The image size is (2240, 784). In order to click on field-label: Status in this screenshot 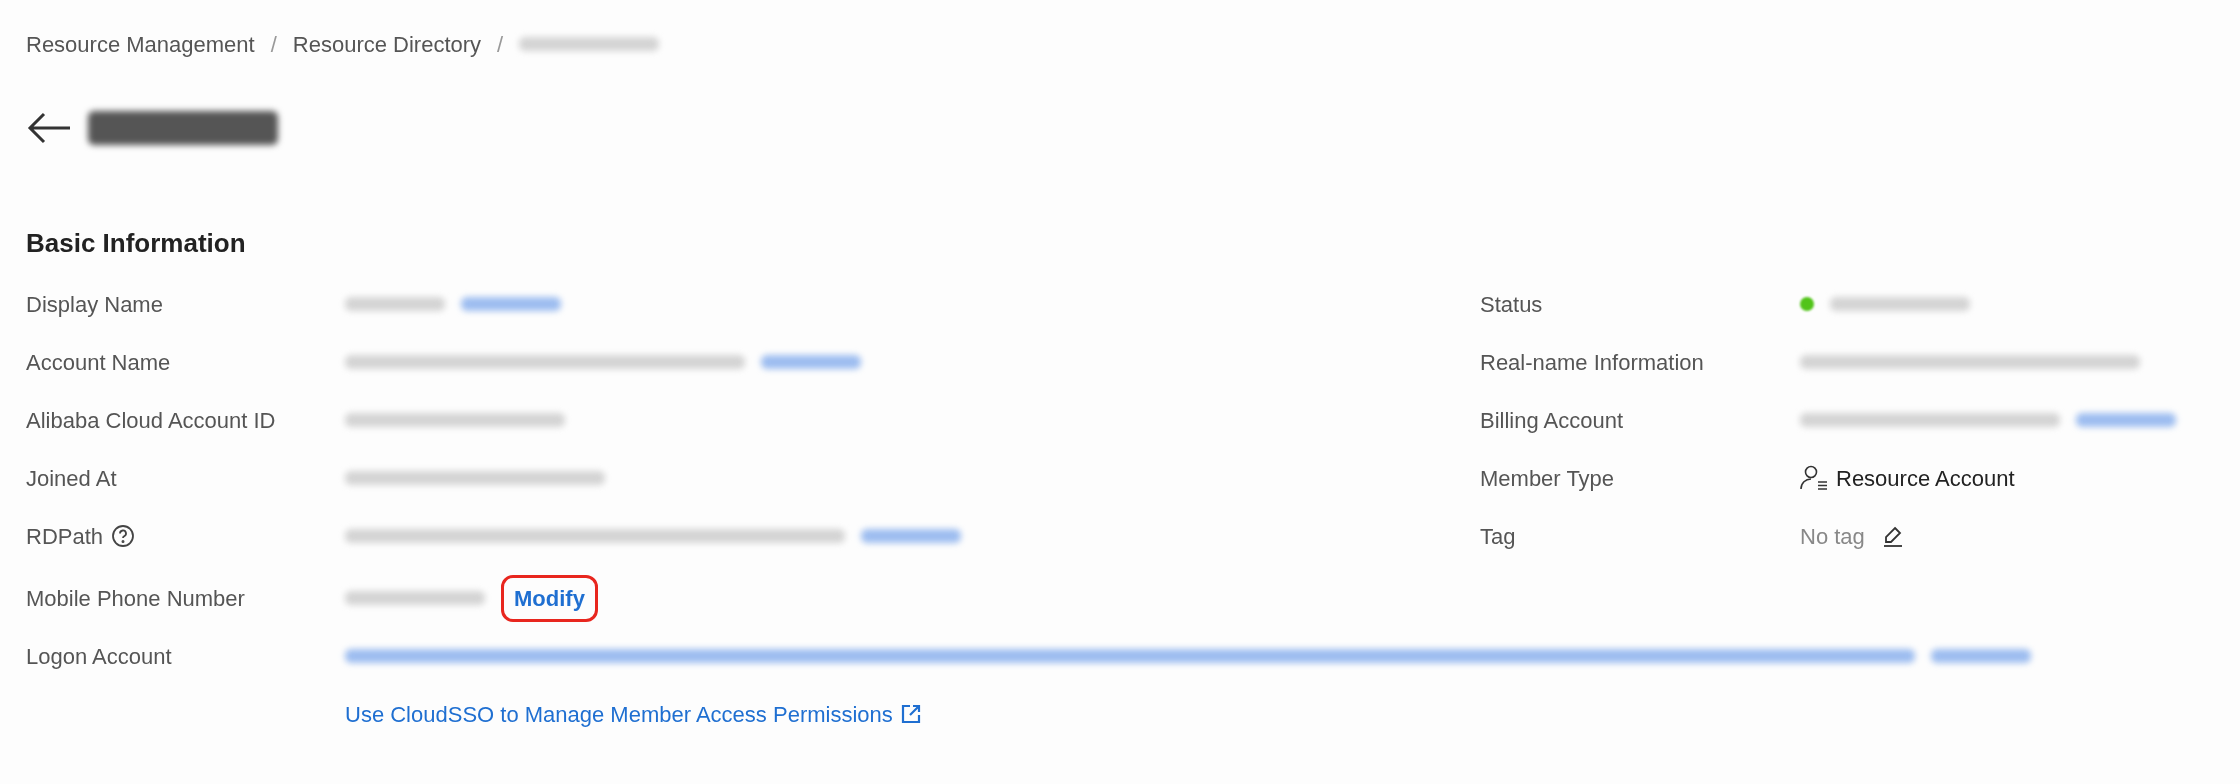, I will do `click(1511, 304)`.